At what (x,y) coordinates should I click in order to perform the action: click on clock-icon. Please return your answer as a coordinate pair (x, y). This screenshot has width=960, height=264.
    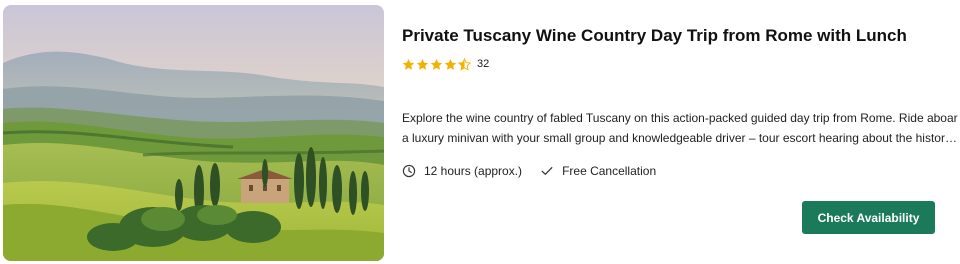
    Looking at the image, I should click on (409, 171).